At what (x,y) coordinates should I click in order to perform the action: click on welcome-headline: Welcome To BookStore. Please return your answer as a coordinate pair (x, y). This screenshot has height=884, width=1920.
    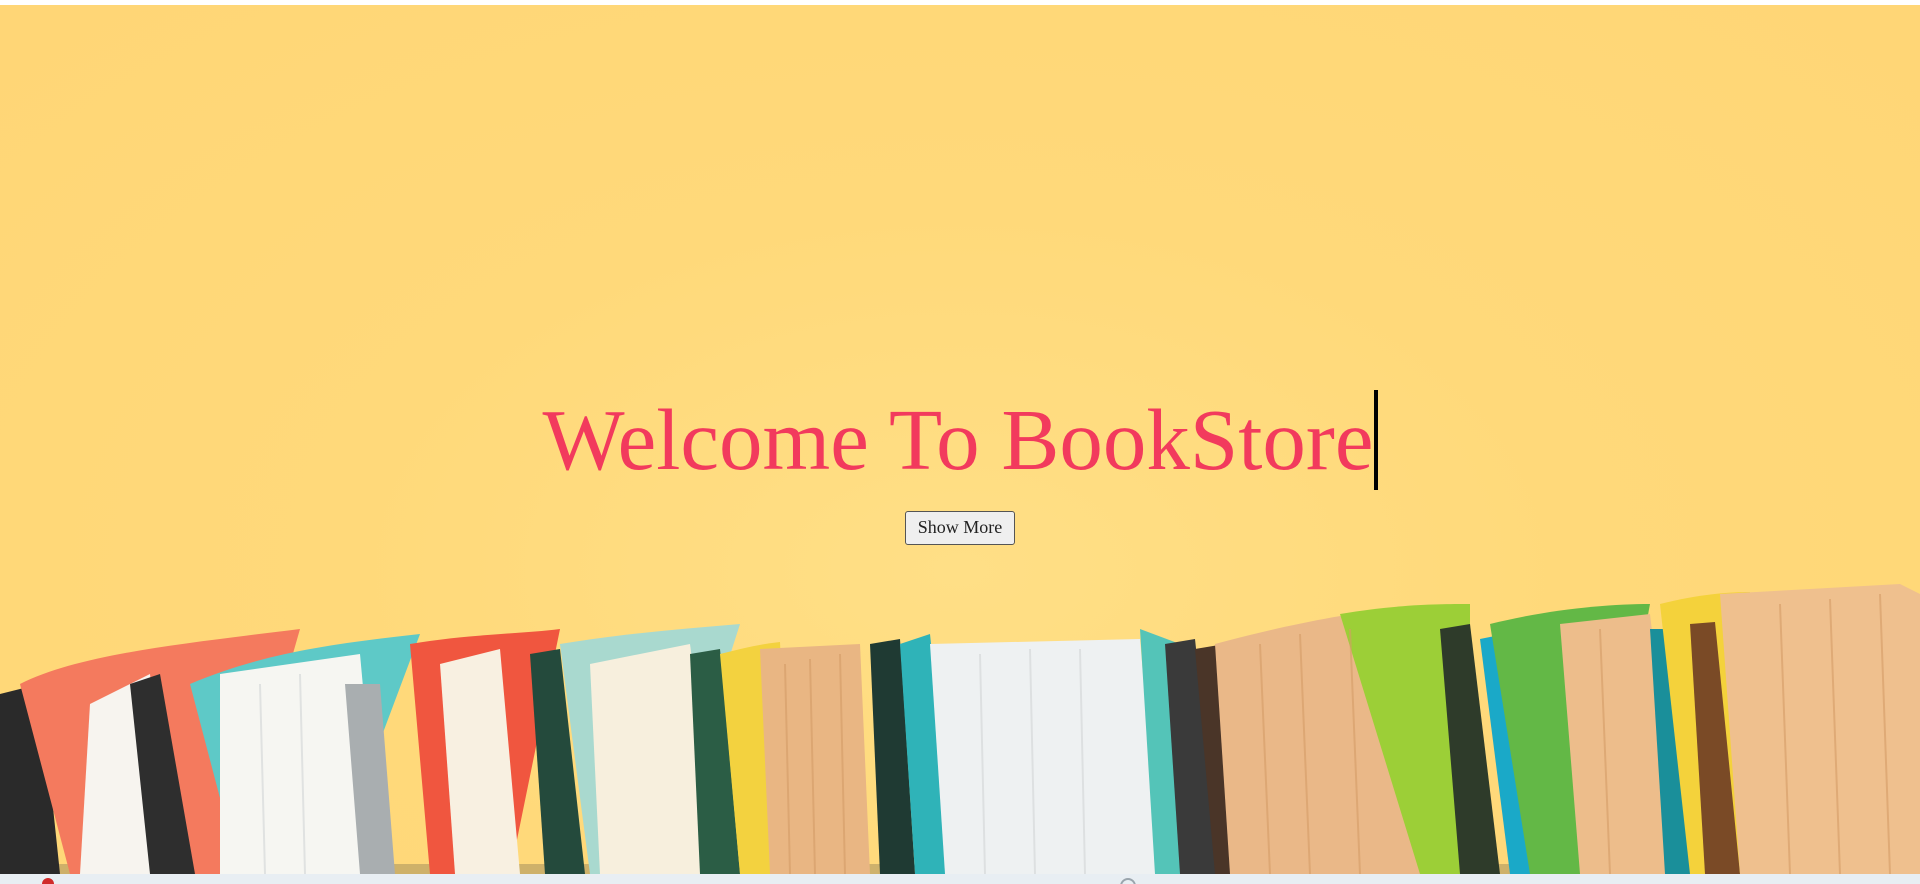
    Looking at the image, I should click on (960, 440).